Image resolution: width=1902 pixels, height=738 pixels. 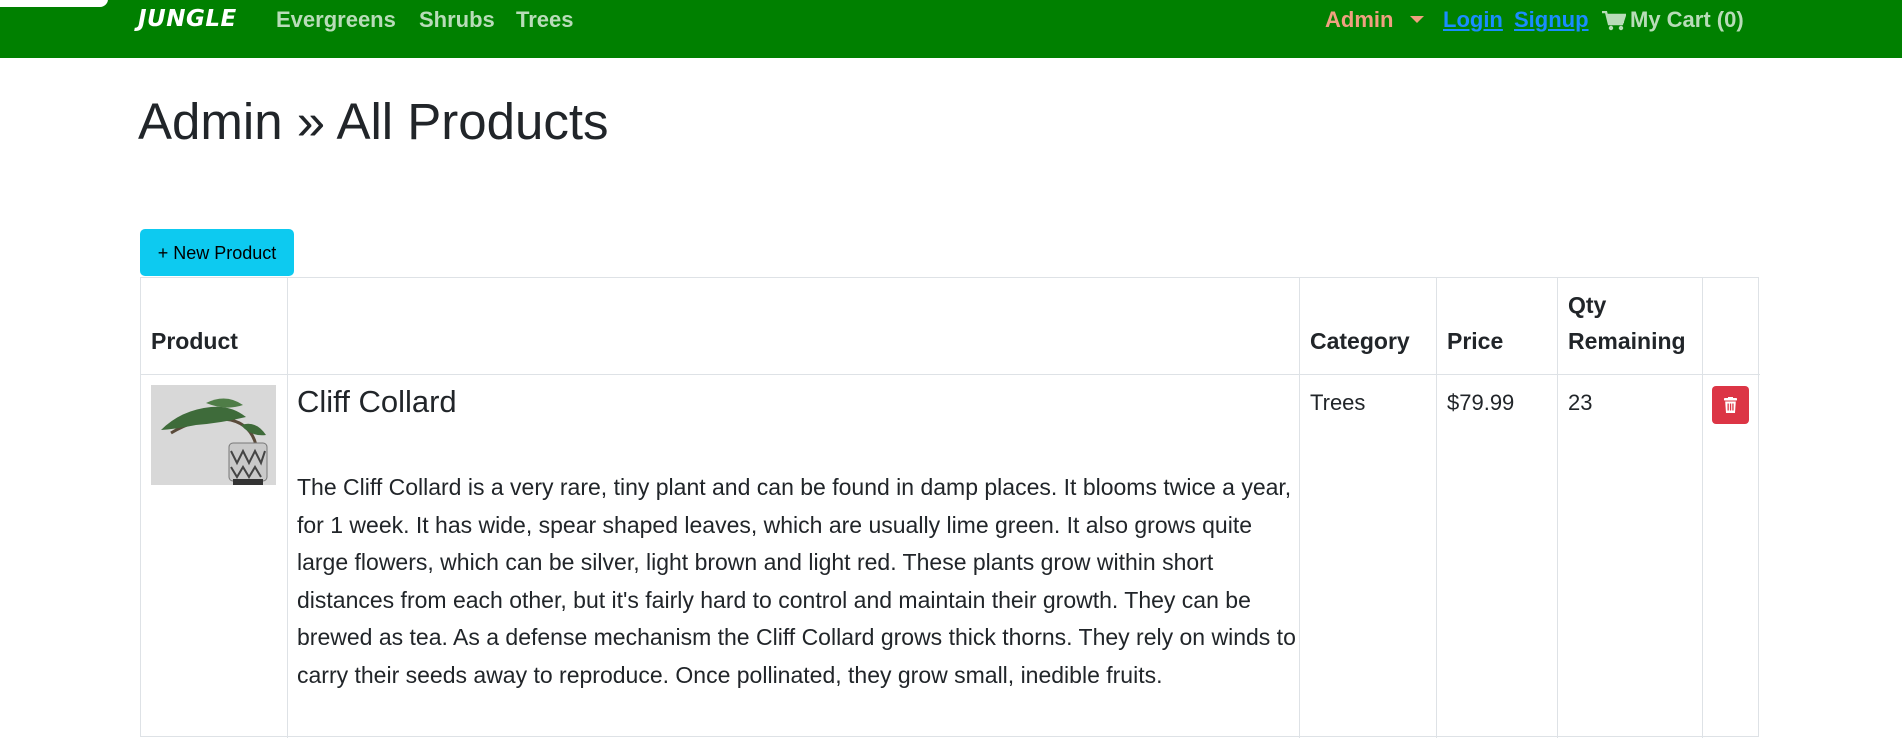 I want to click on header-category: Category, so click(x=1360, y=341).